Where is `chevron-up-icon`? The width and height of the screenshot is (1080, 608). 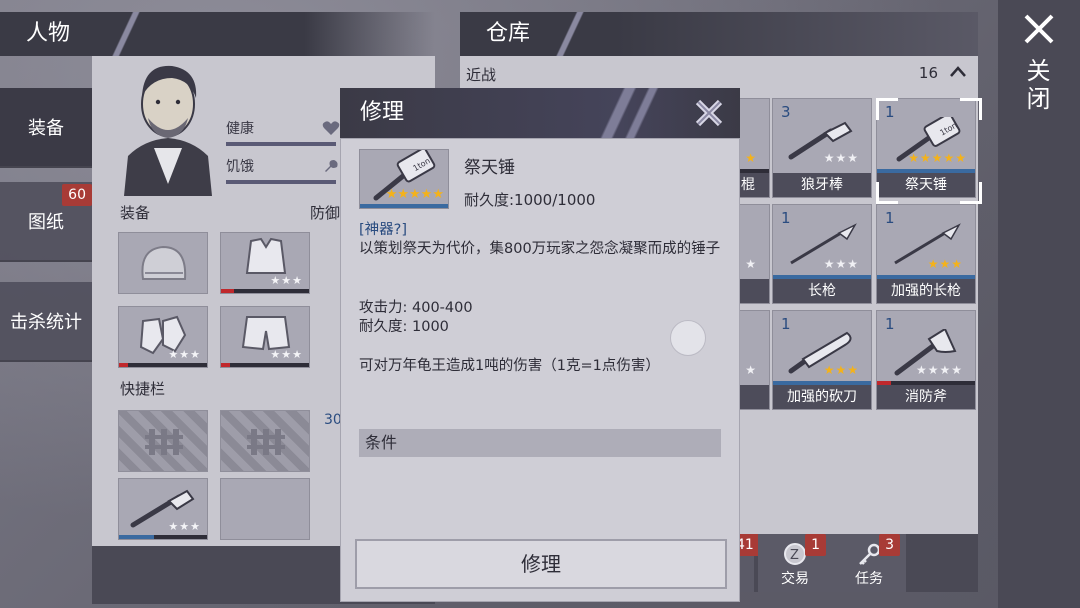 chevron-up-icon is located at coordinates (958, 72).